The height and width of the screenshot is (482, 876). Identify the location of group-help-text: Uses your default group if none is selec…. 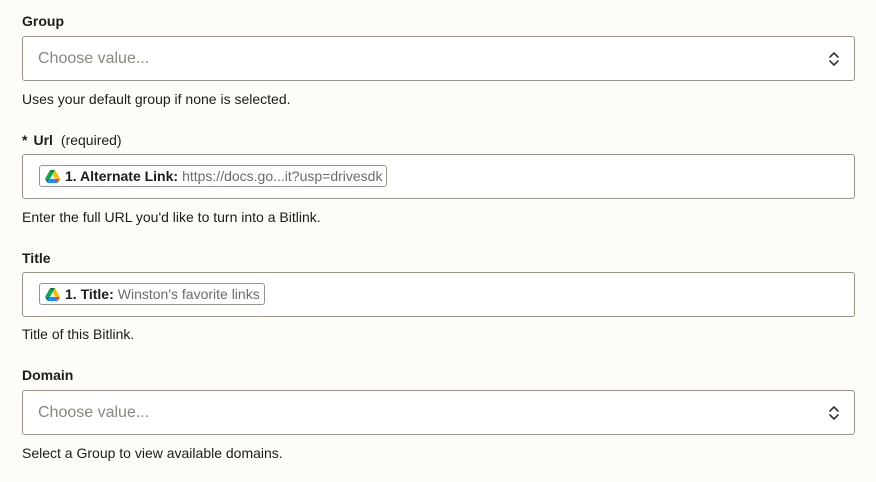
(156, 99).